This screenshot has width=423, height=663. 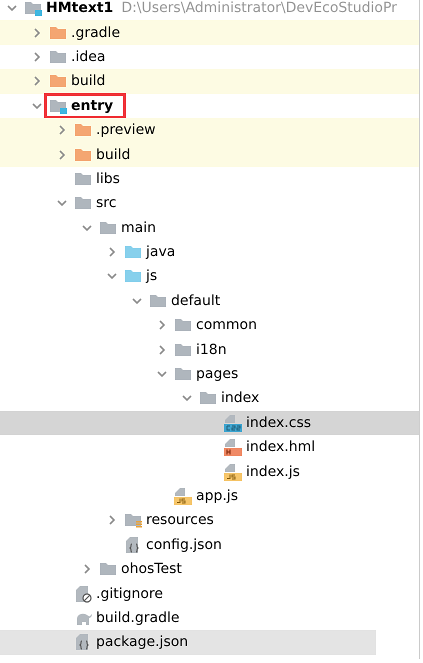 What do you see at coordinates (233, 447) in the screenshot?
I see `html-file-icon` at bounding box center [233, 447].